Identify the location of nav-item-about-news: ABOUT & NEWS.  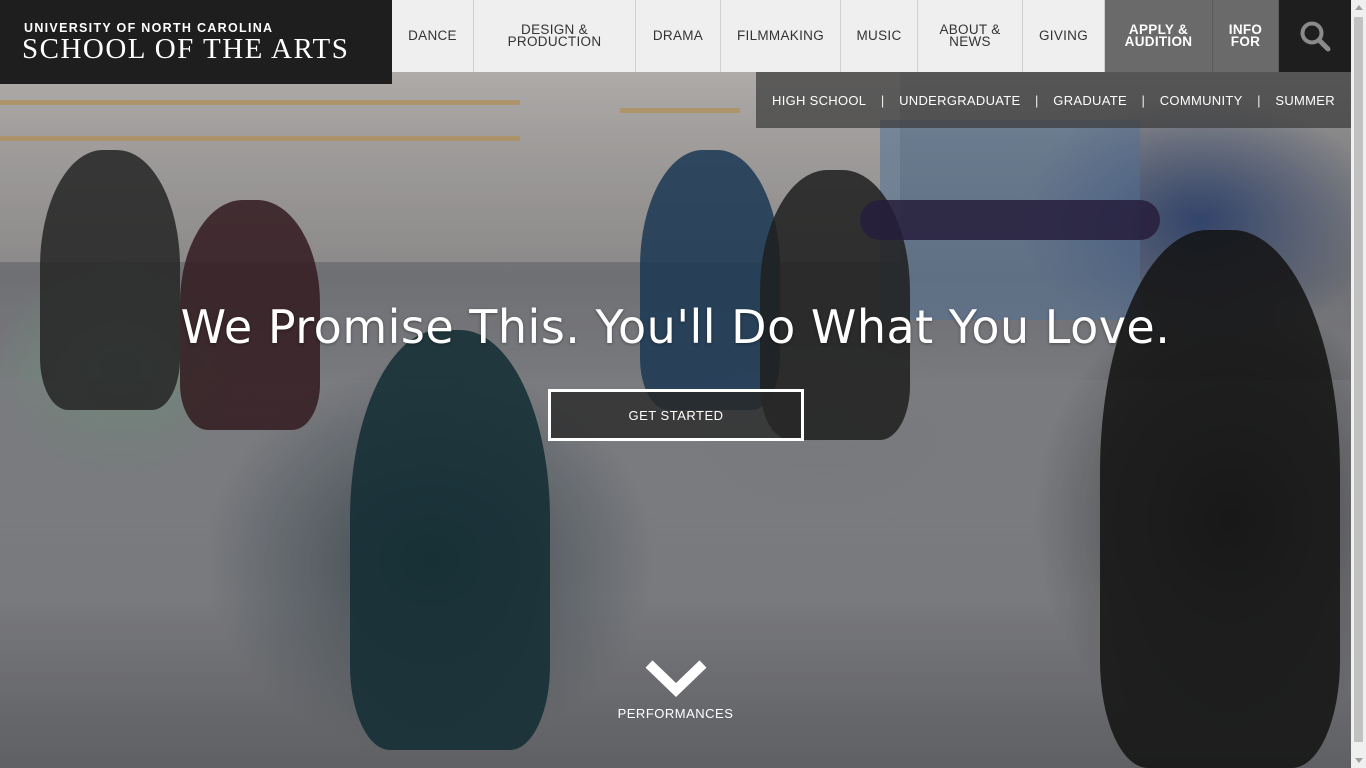
(970, 36).